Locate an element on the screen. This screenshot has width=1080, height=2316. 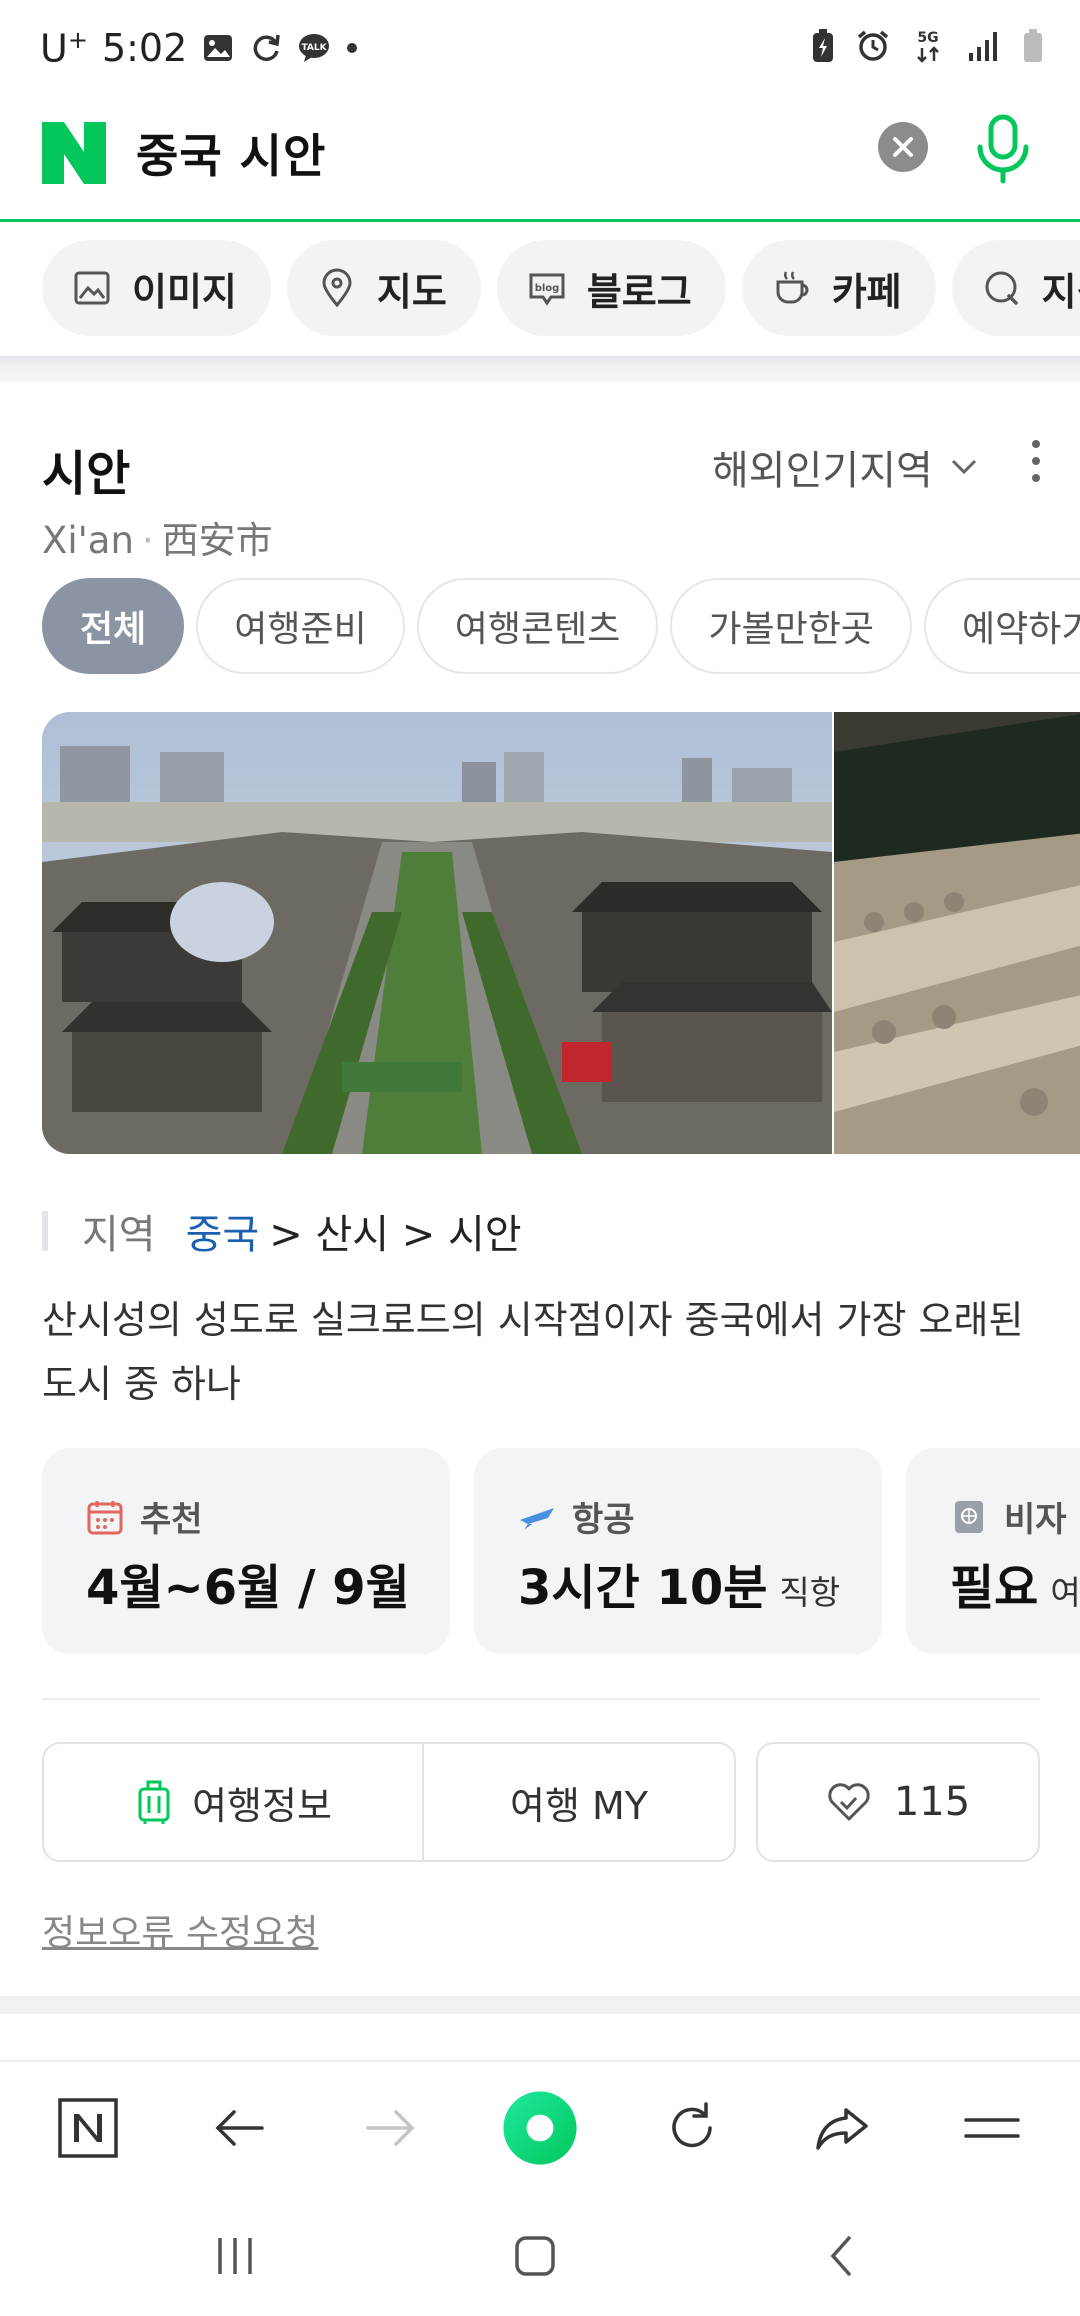
region-link-country: 중국 is located at coordinates (223, 1231).